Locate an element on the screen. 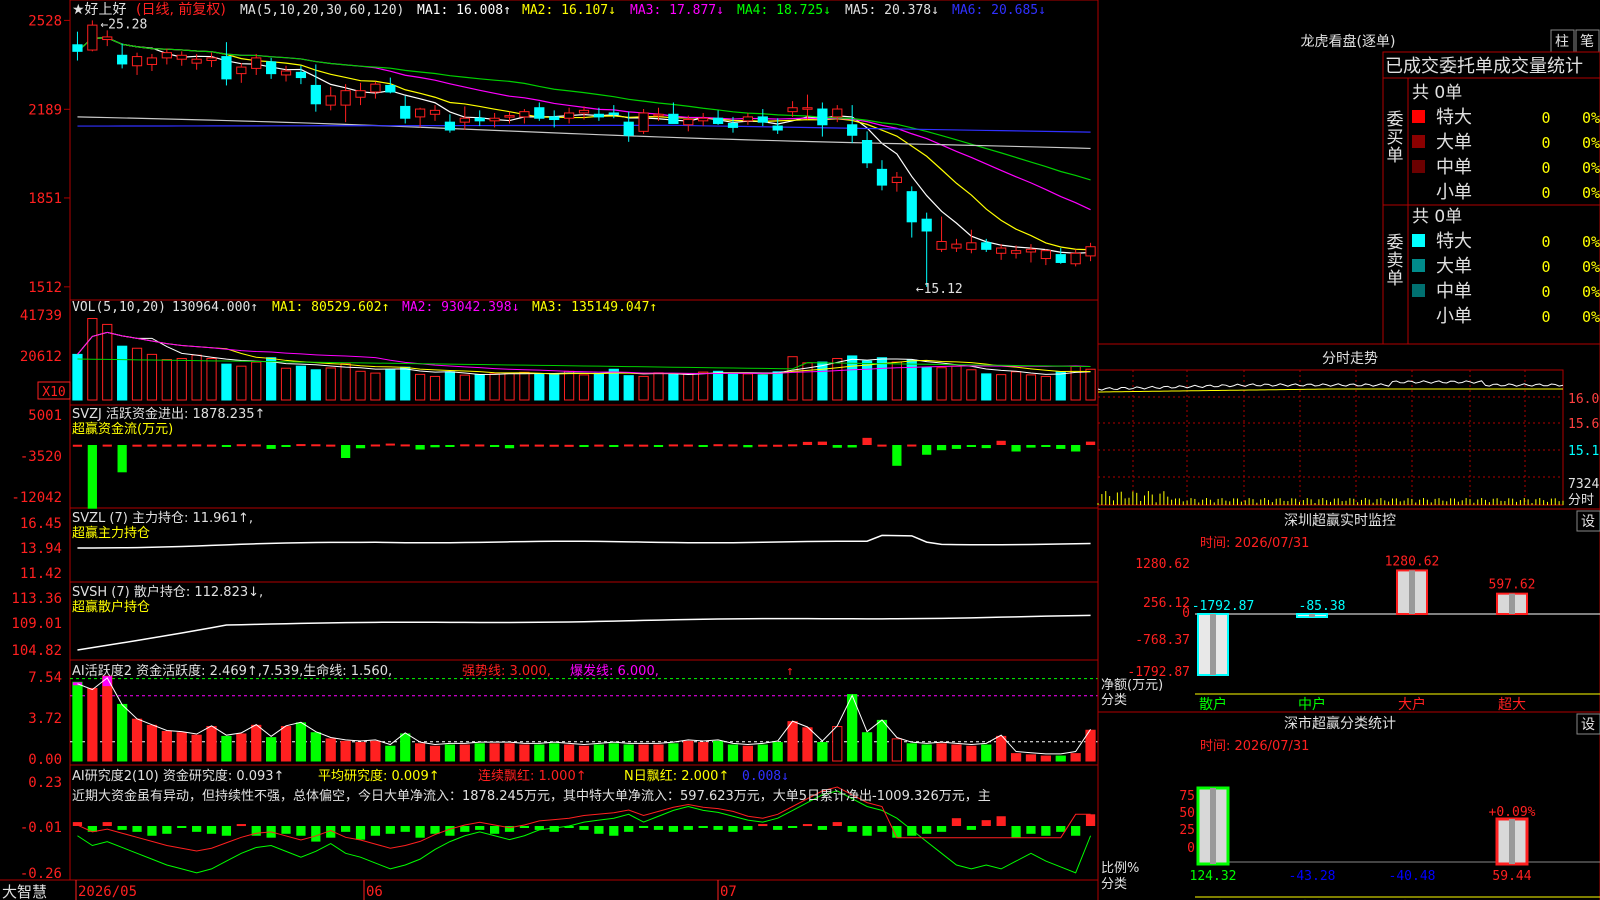 This screenshot has height=900, width=1600. vol-value: 130964.000↑ is located at coordinates (215, 307).